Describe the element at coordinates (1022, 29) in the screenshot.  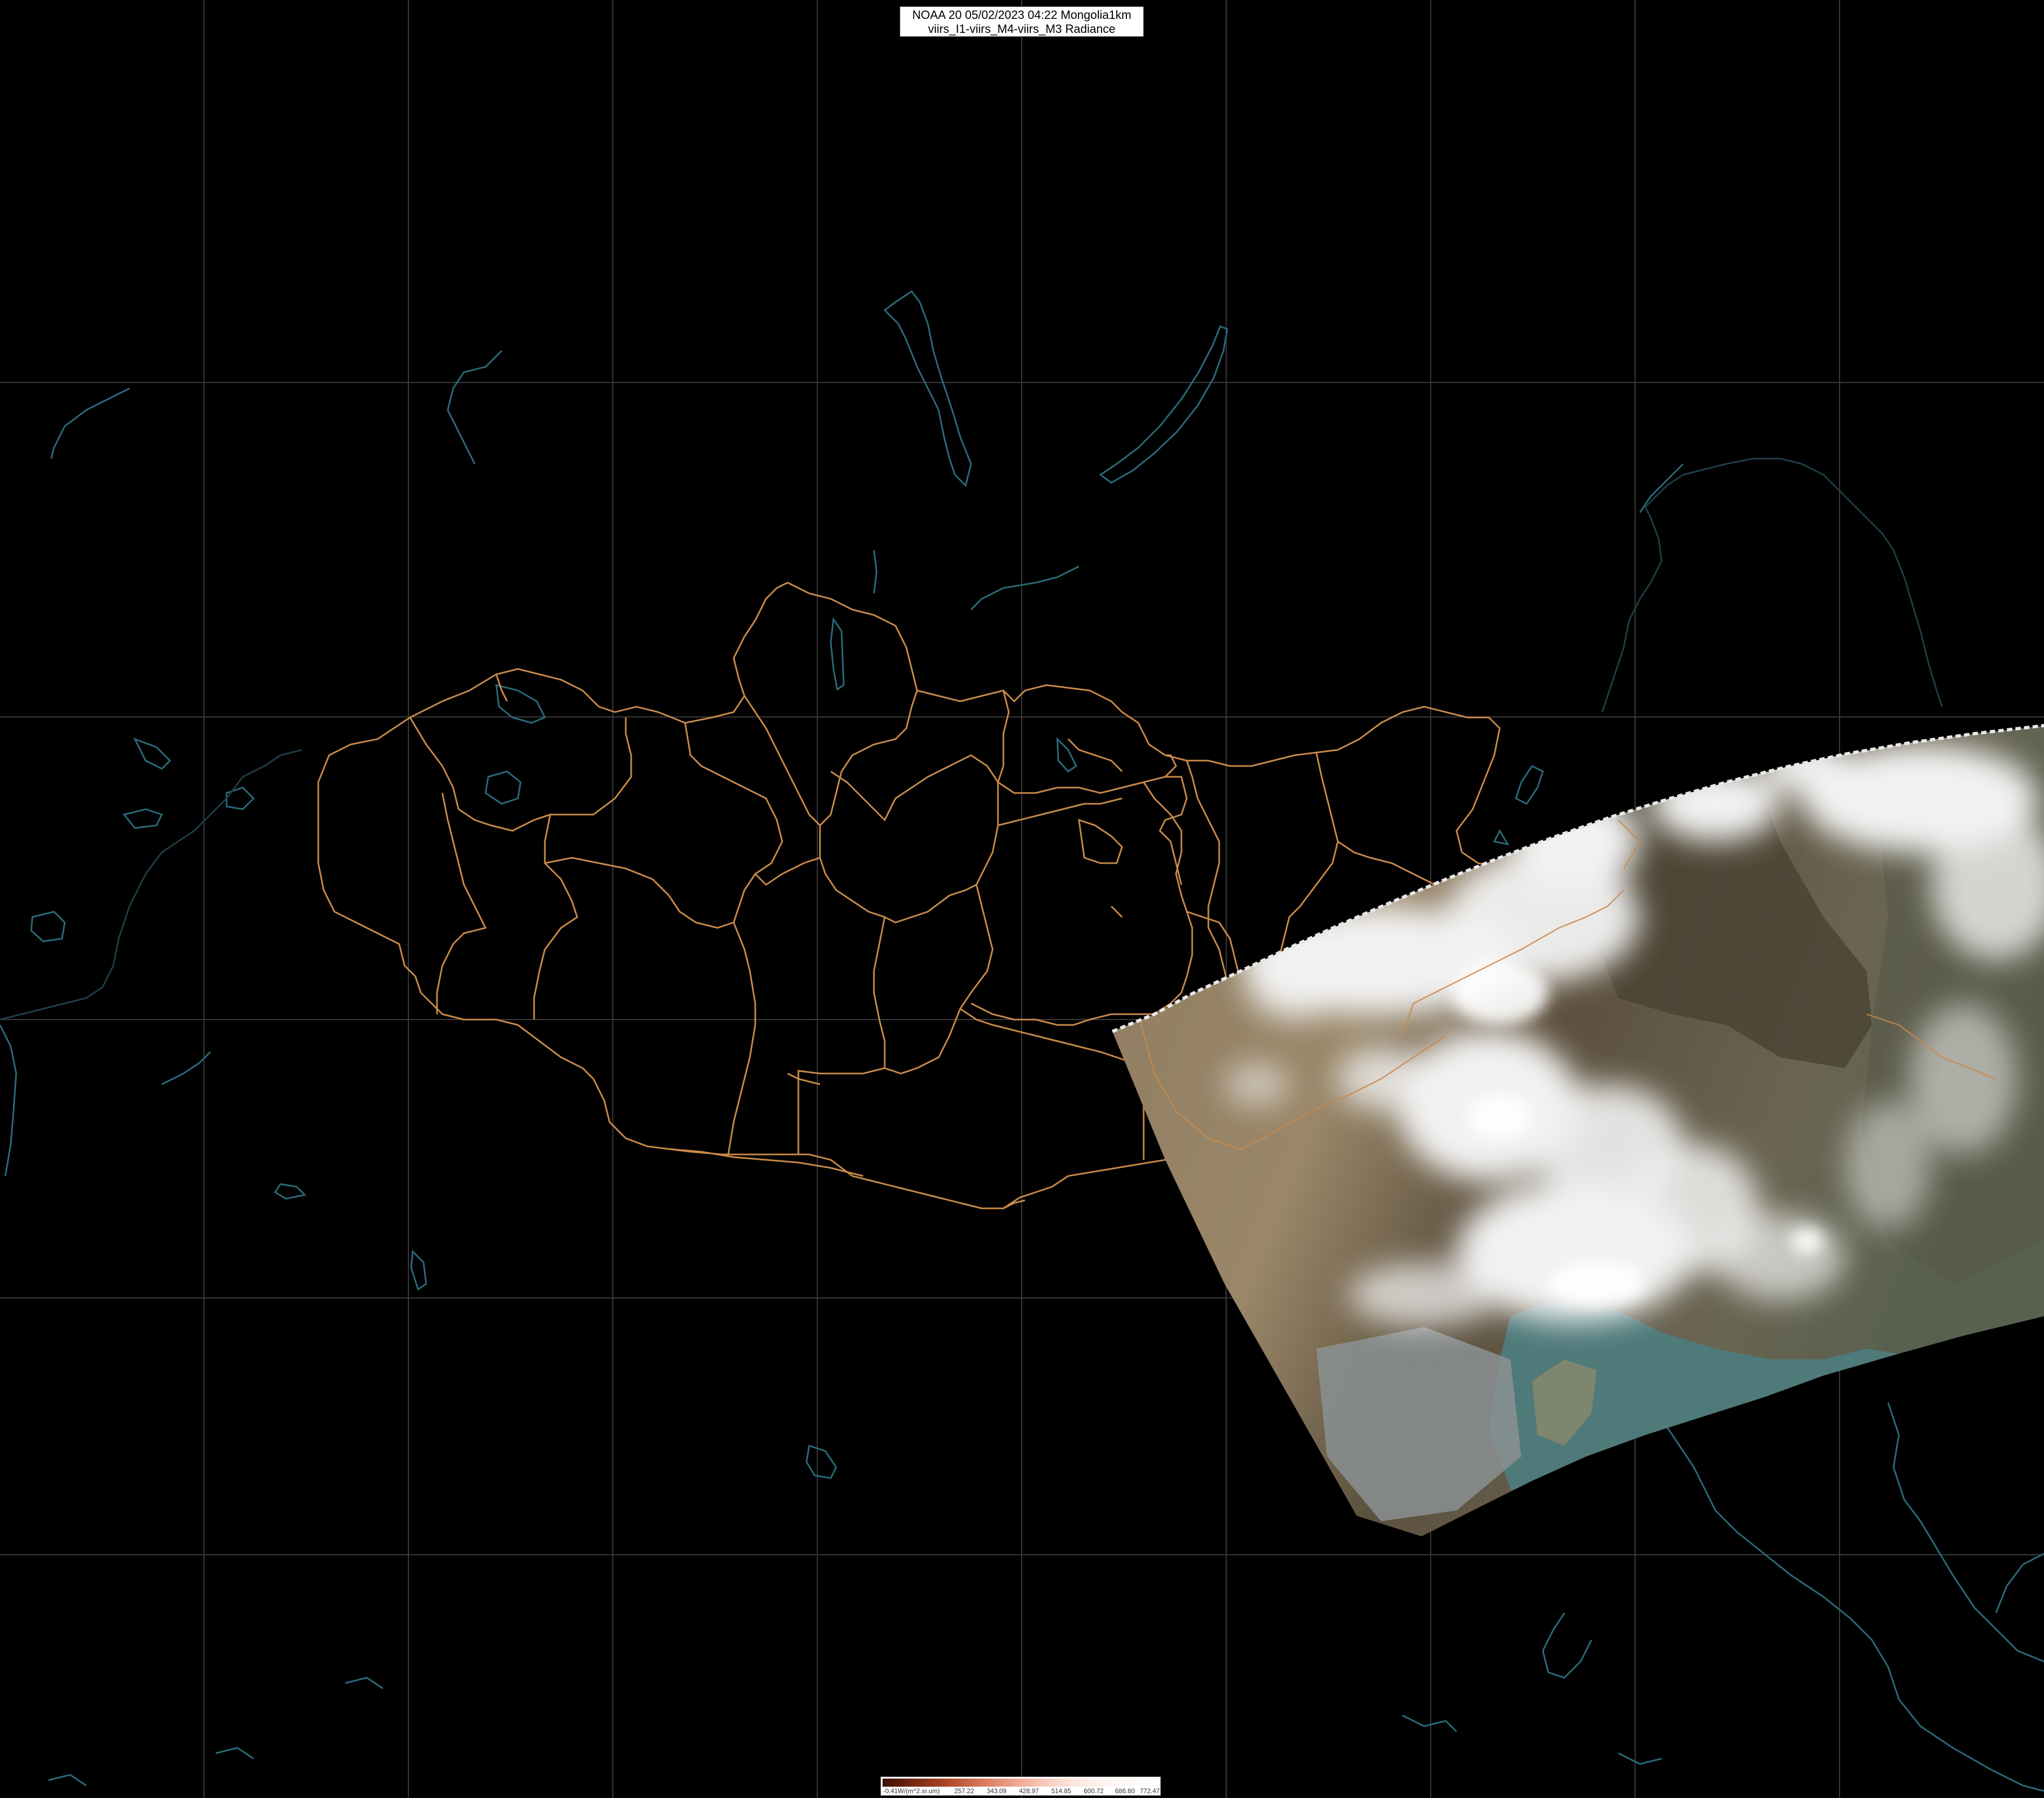
I see `map-title-line2: viirs_I1-viirs_M4-viirs_M3 Radiance` at that location.